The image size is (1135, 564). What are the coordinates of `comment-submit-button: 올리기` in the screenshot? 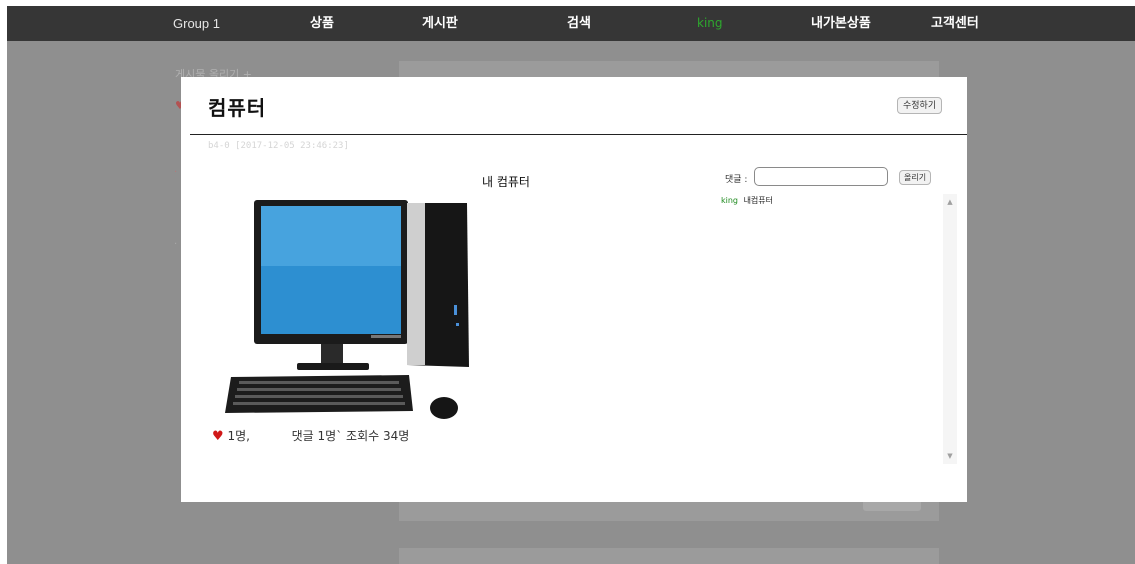 It's located at (915, 177).